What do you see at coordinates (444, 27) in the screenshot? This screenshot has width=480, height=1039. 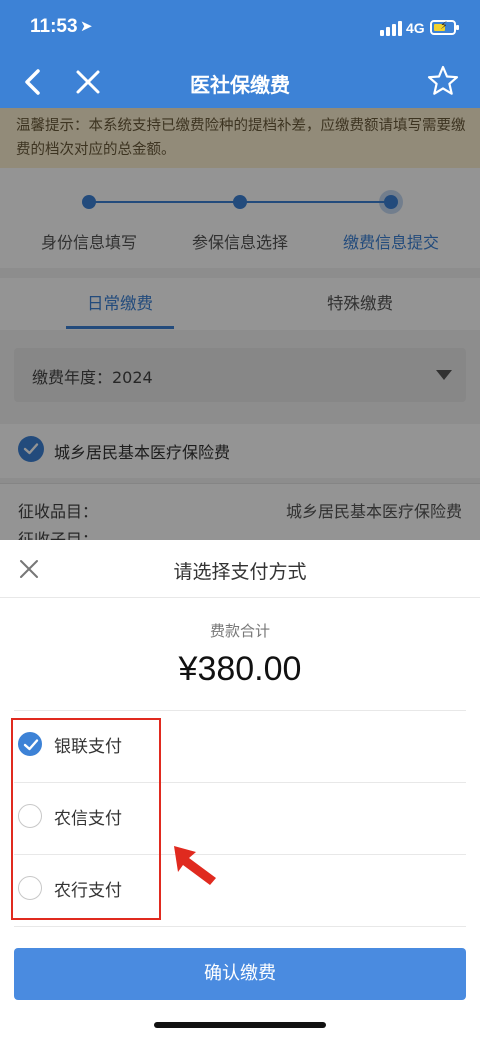 I see `battery-icon: ⚡` at bounding box center [444, 27].